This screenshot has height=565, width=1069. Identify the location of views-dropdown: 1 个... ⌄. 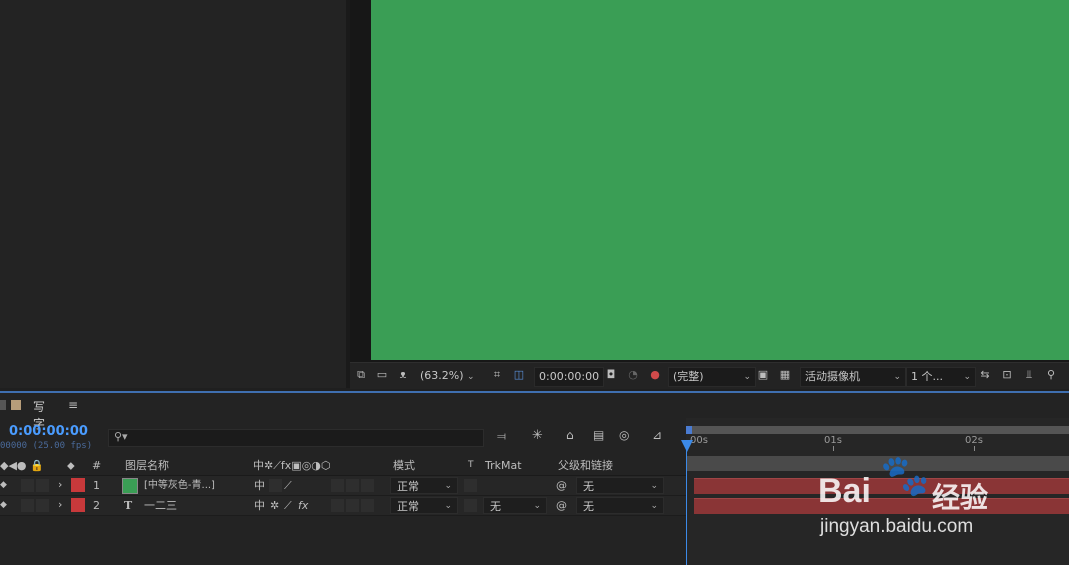
(941, 377).